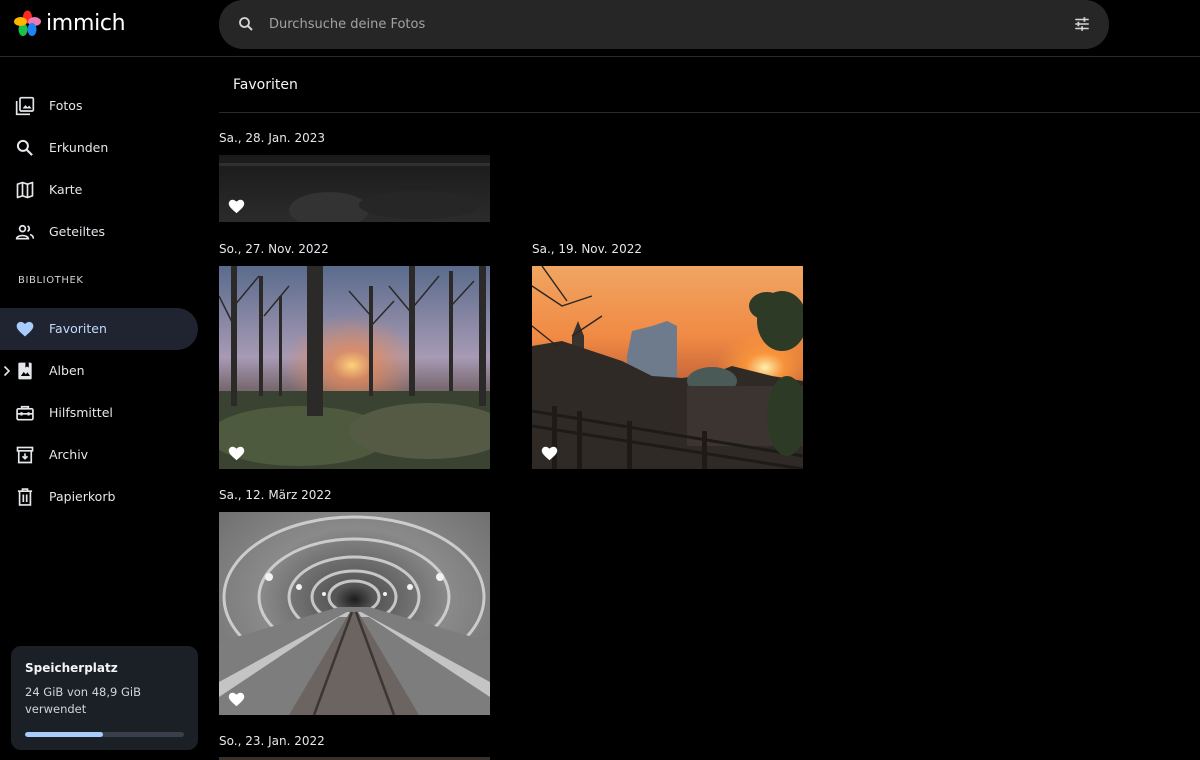 This screenshot has height=760, width=1200. Describe the element at coordinates (77, 231) in the screenshot. I see `sidebar-item-label: Geteiltes` at that location.